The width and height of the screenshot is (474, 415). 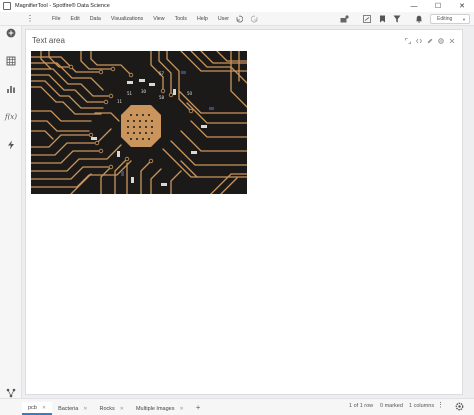 What do you see at coordinates (107, 408) in the screenshot?
I see `tab-label: Rocks` at bounding box center [107, 408].